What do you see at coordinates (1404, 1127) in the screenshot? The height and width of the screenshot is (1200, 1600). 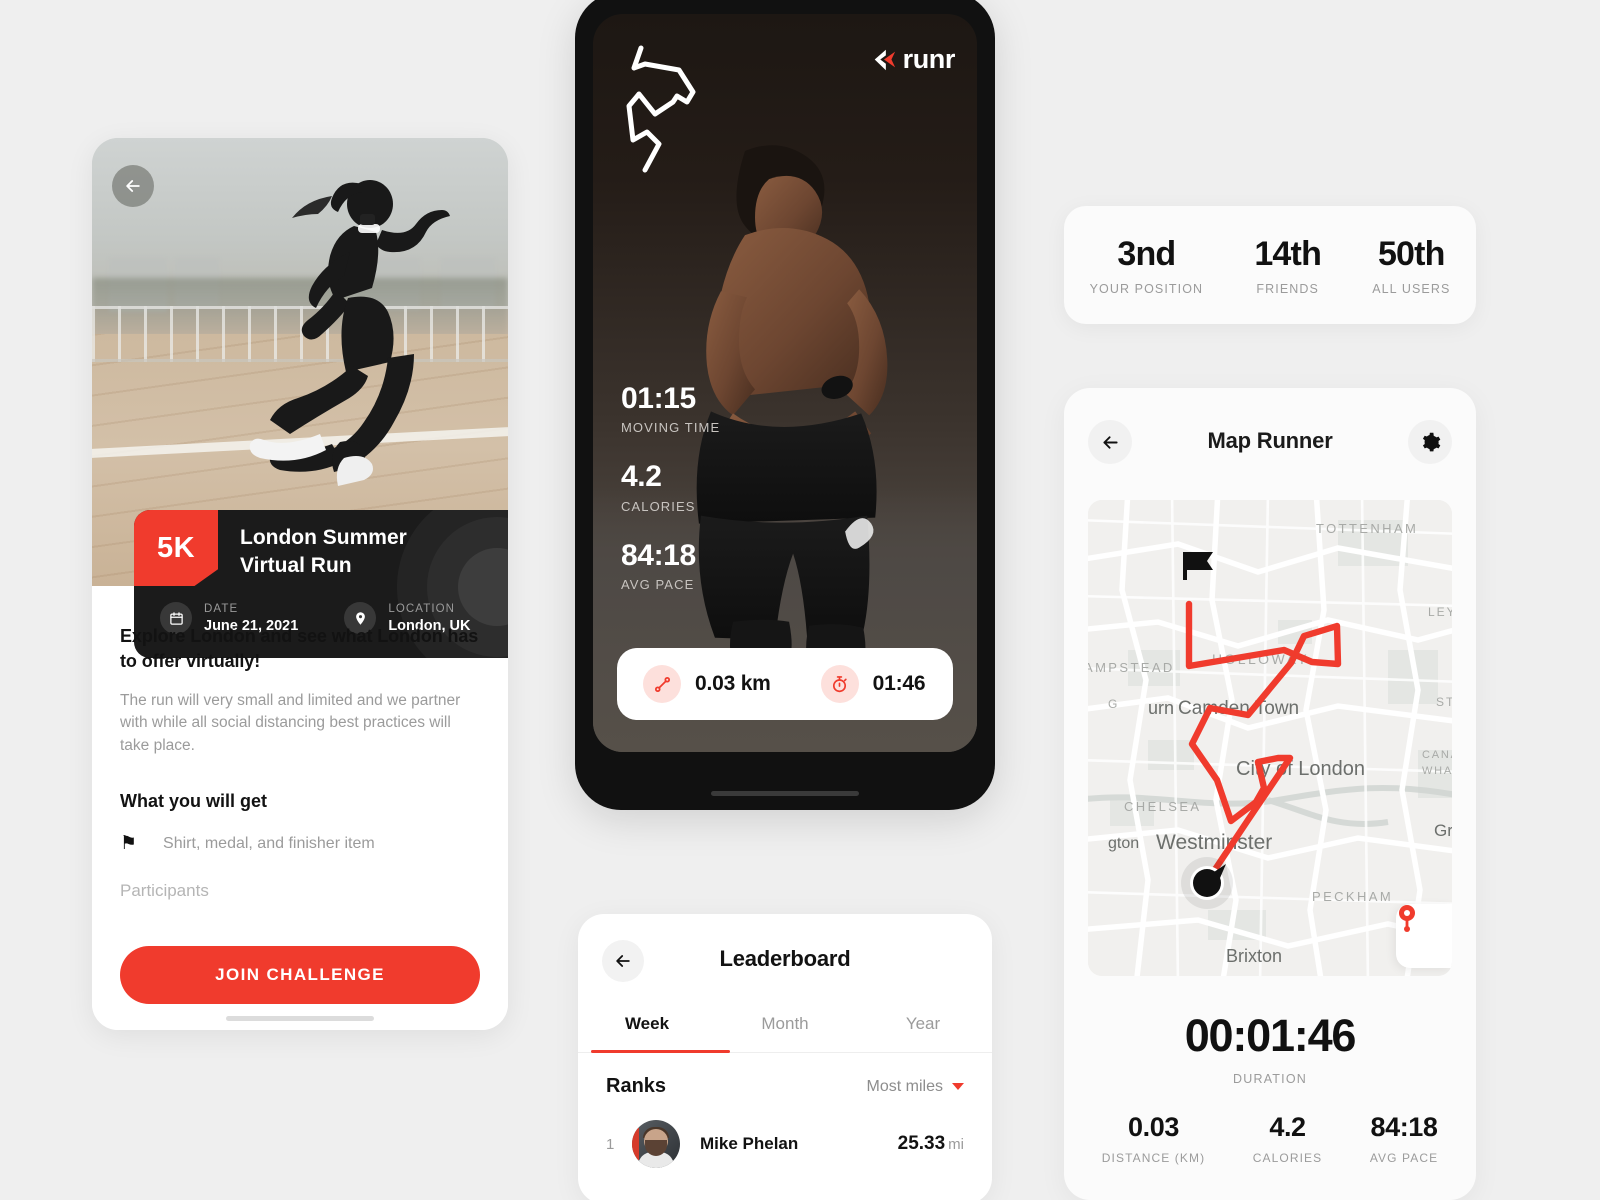 I see `mini-stat-value: 84:18` at bounding box center [1404, 1127].